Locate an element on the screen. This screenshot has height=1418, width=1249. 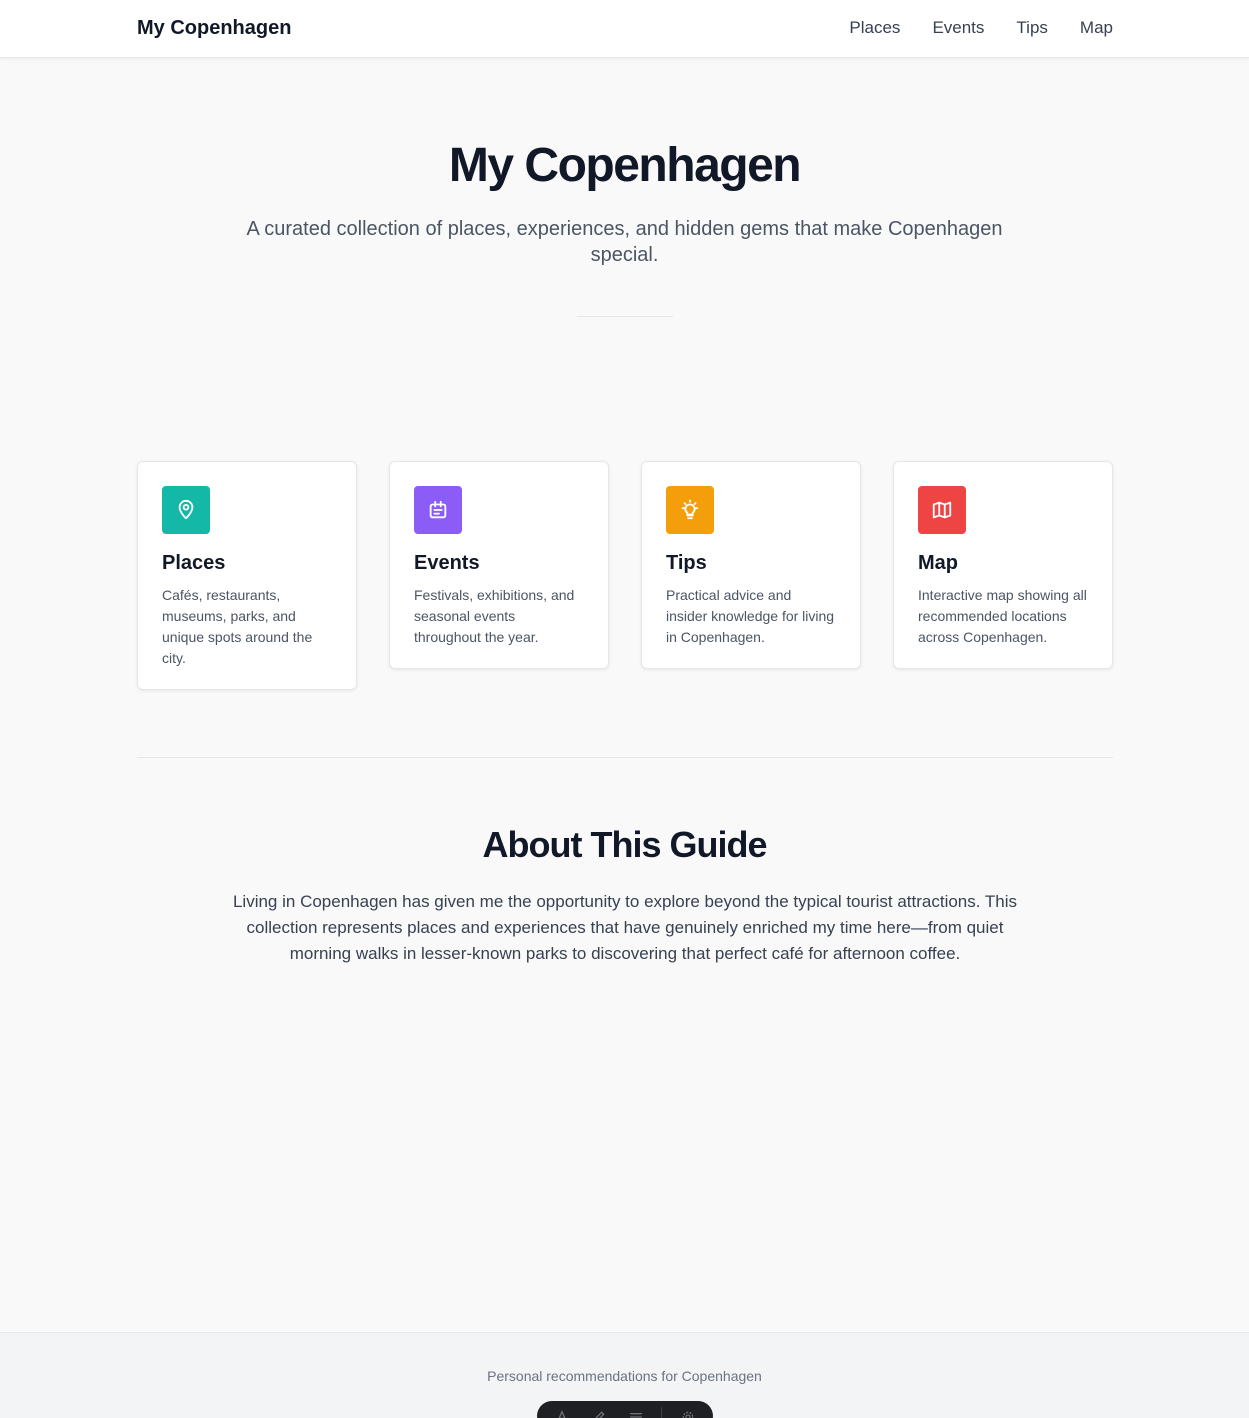
calendar-icon is located at coordinates (438, 509).